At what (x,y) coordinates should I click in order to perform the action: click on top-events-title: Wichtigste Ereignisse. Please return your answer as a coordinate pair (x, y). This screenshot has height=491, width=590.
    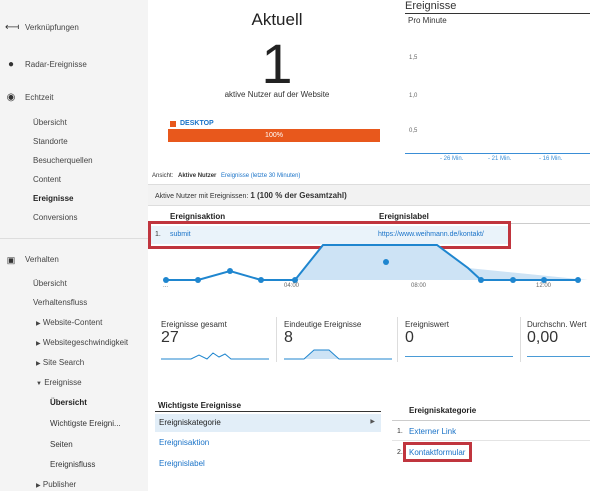
    Looking at the image, I should click on (200, 405).